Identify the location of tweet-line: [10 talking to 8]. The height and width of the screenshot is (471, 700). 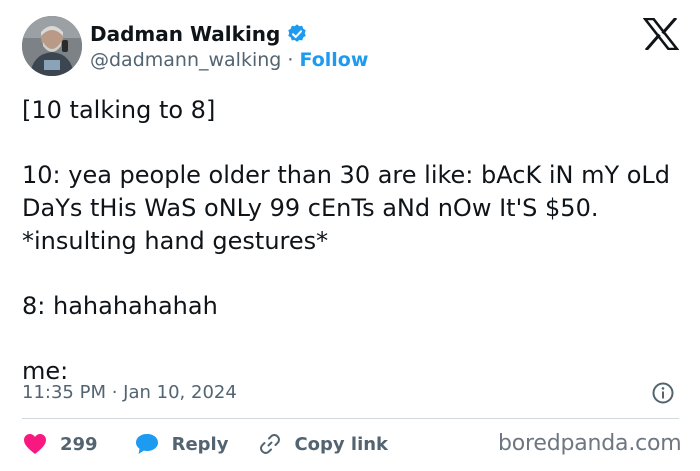
(119, 110).